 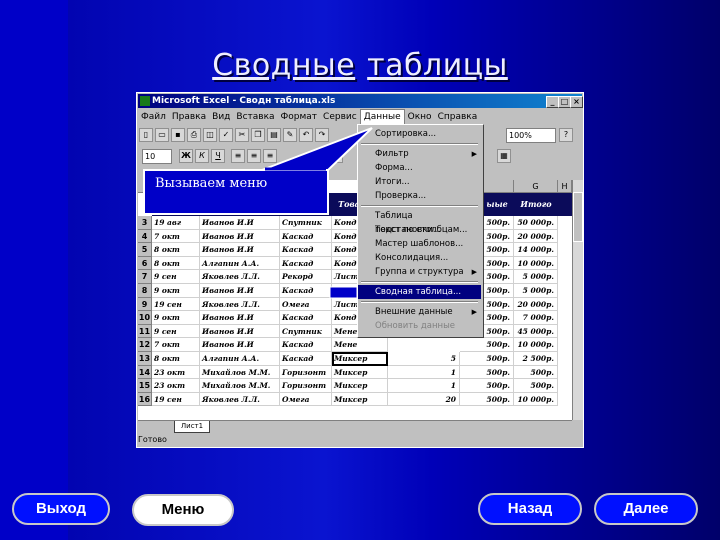 I want to click on row-header: 5, so click(x=145, y=250).